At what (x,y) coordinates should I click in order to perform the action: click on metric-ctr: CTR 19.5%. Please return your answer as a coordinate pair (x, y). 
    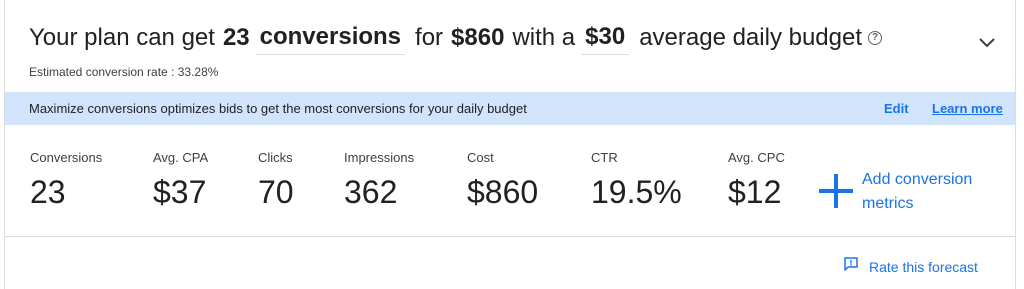
    Looking at the image, I should click on (636, 180).